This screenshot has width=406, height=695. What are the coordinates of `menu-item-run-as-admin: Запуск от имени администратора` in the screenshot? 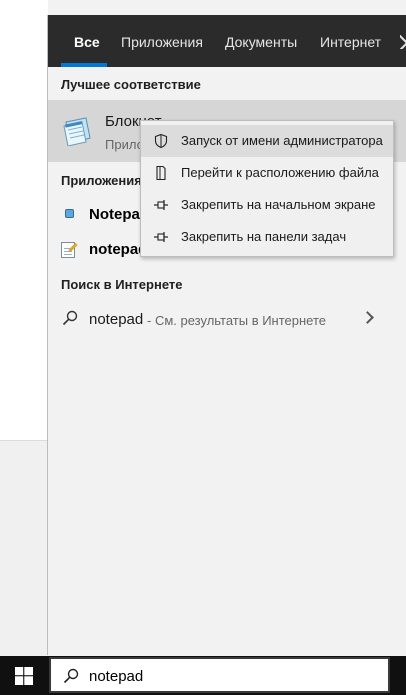 It's located at (267, 141).